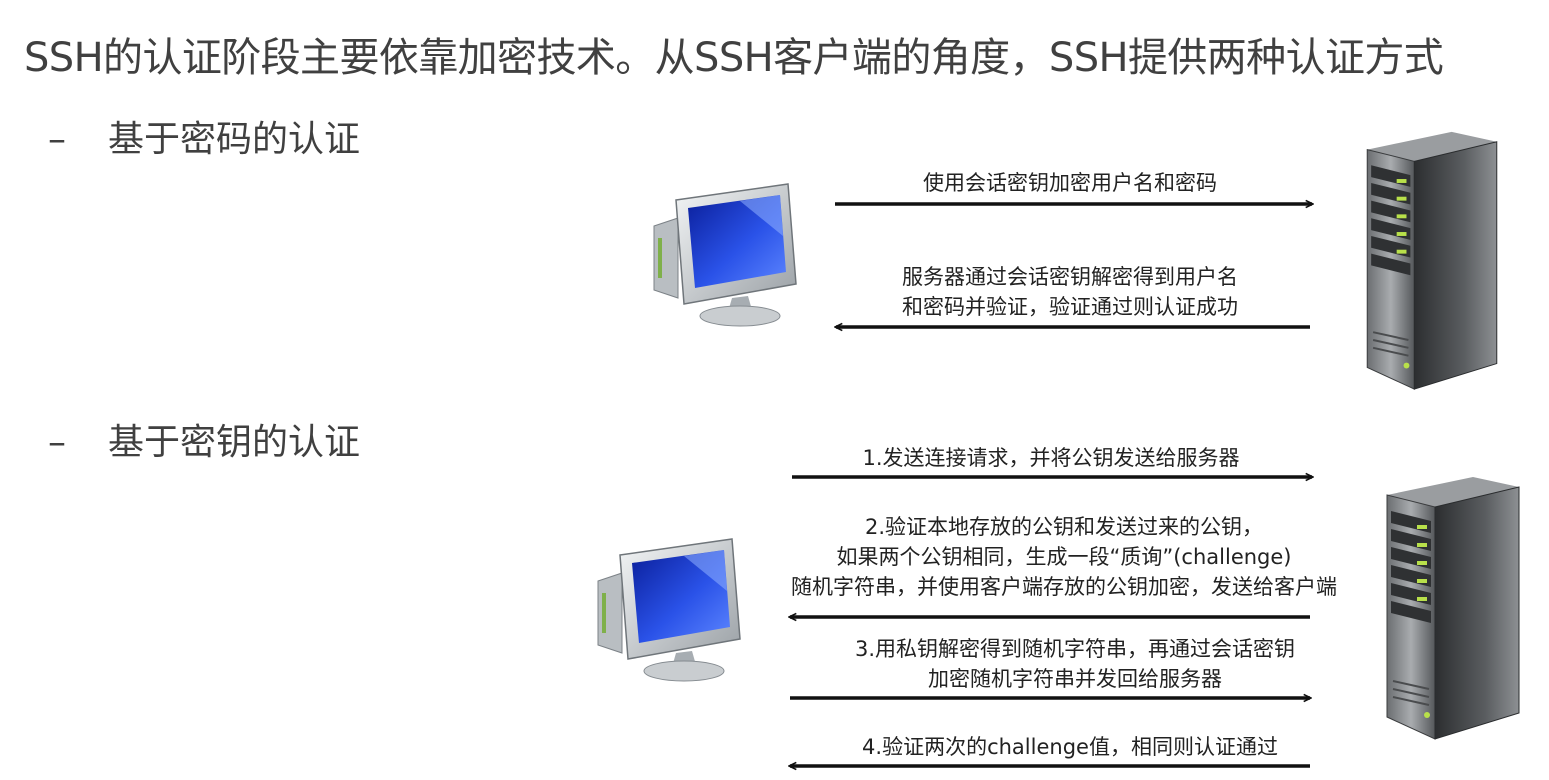  Describe the element at coordinates (1075, 649) in the screenshot. I see `step-line: 3.用私钥解密得到随机字符串，再通过会话密钥` at that location.